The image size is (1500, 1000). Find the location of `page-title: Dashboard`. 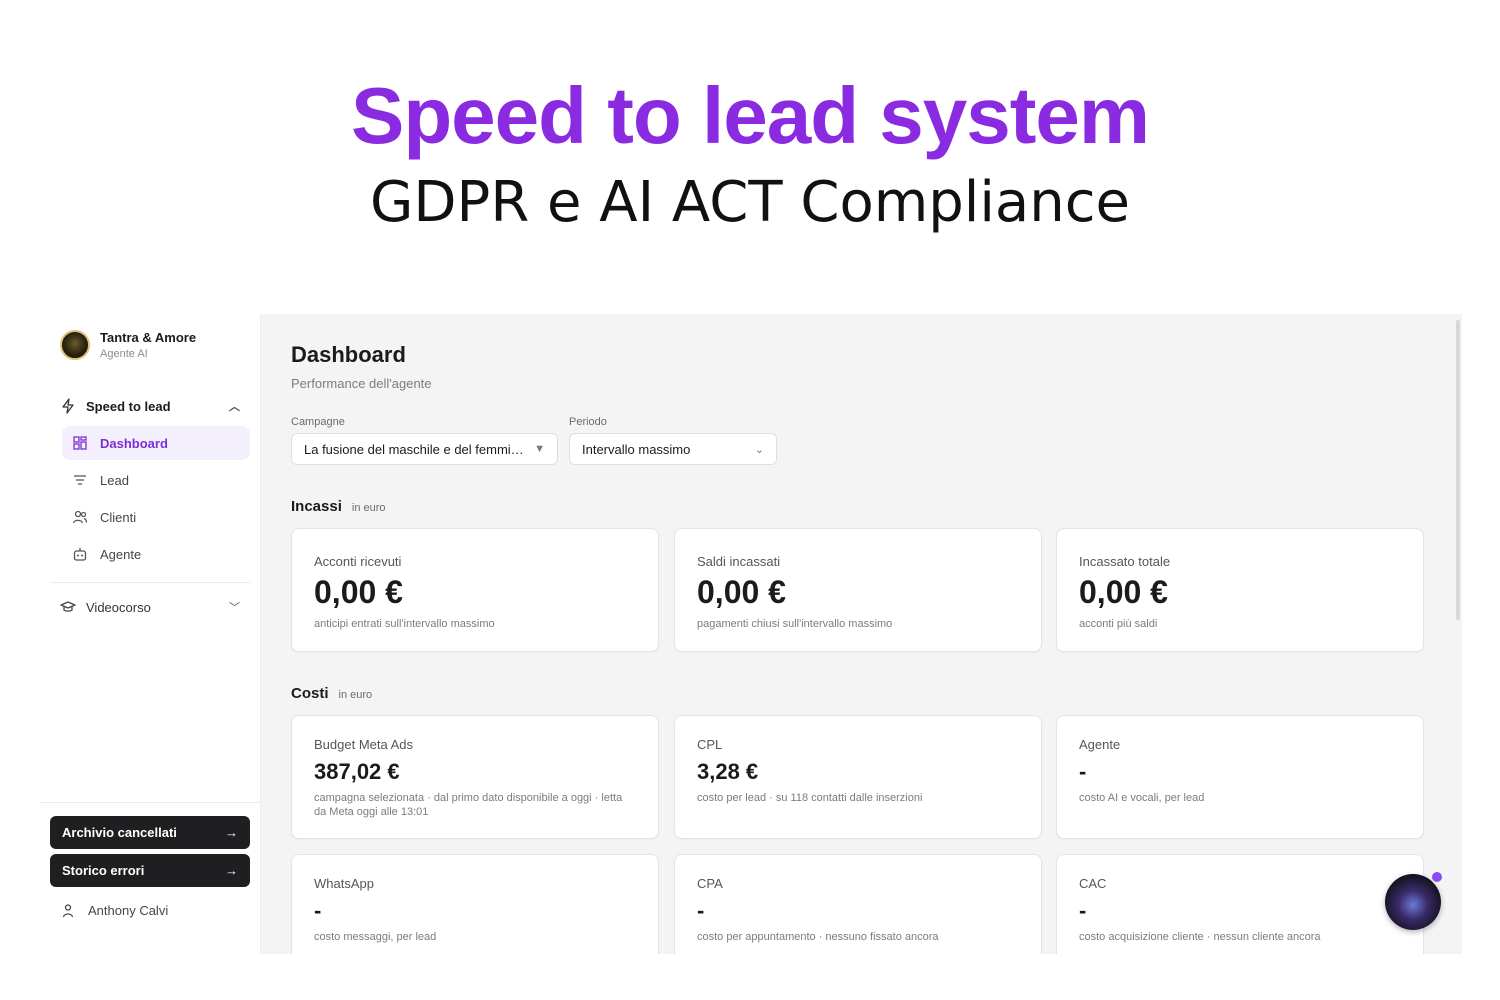

page-title: Dashboard is located at coordinates (348, 354).